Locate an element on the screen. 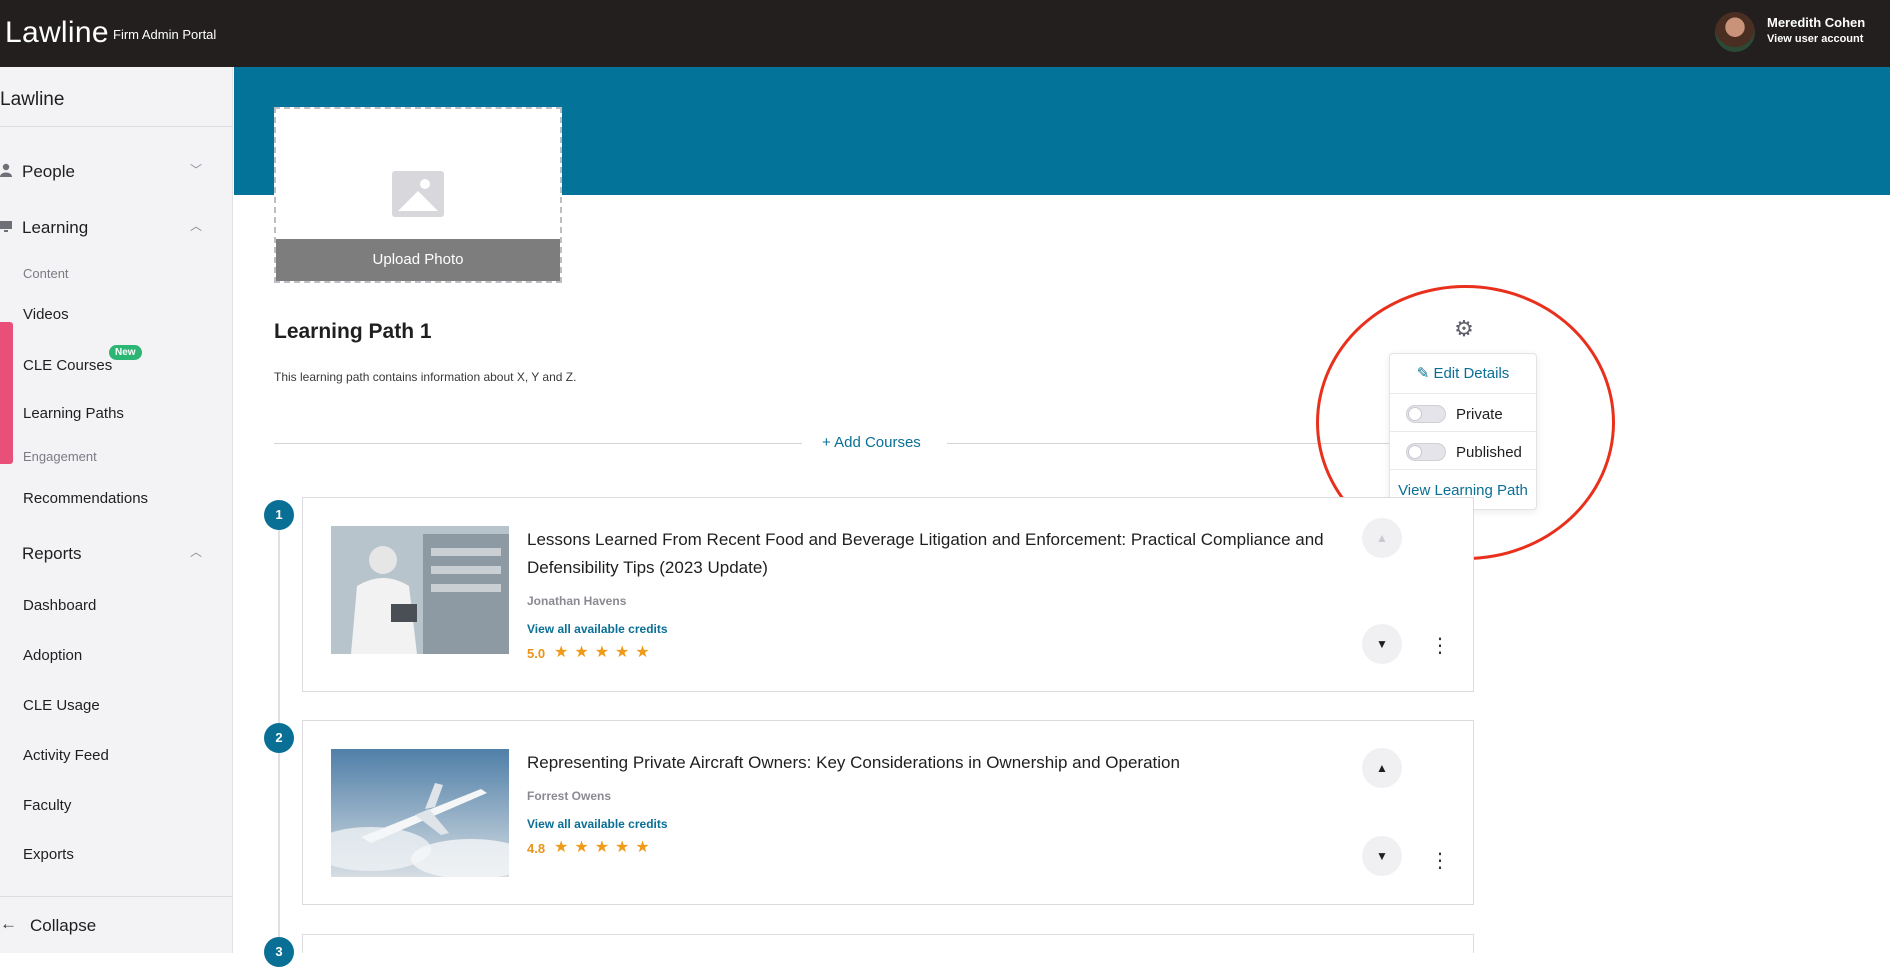 Image resolution: width=1890 pixels, height=967 pixels. sidebar-item-faculty: Faculty is located at coordinates (47, 805).